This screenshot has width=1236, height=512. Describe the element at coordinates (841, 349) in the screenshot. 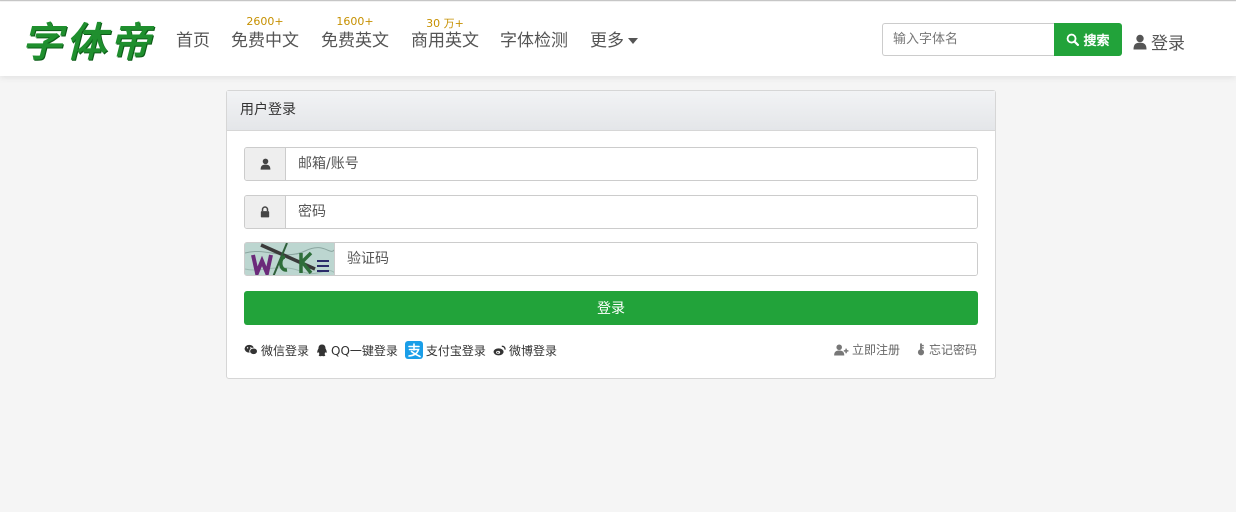

I see `add-user-icon` at that location.